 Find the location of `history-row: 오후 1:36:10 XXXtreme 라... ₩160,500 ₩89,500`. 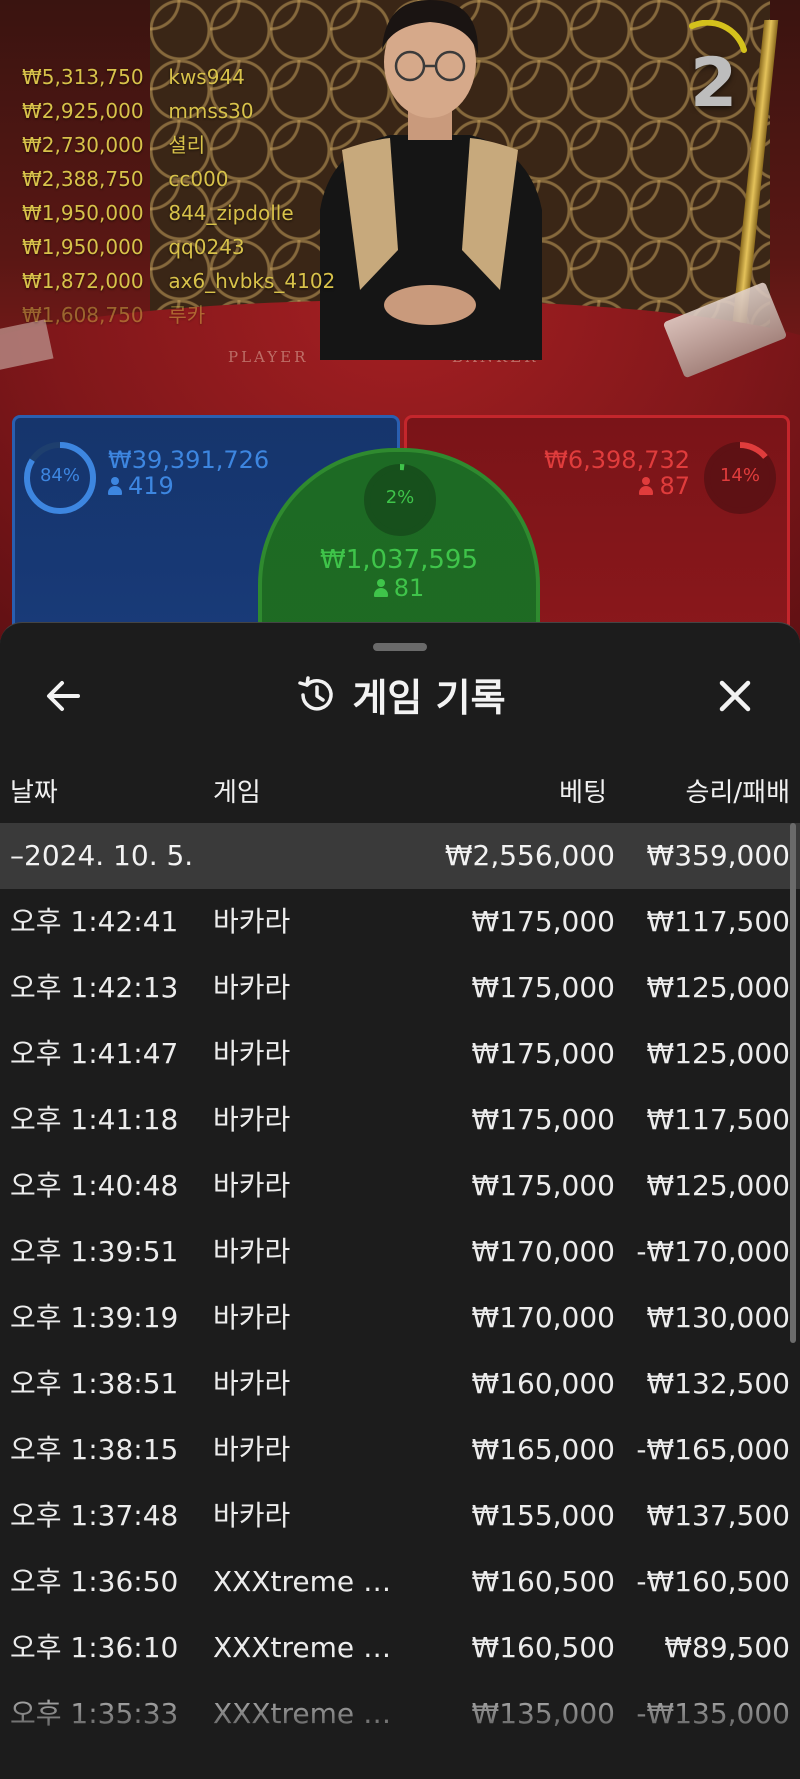

history-row: 오후 1:36:10 XXXtreme 라... ₩160,500 ₩89,500 is located at coordinates (400, 1648).